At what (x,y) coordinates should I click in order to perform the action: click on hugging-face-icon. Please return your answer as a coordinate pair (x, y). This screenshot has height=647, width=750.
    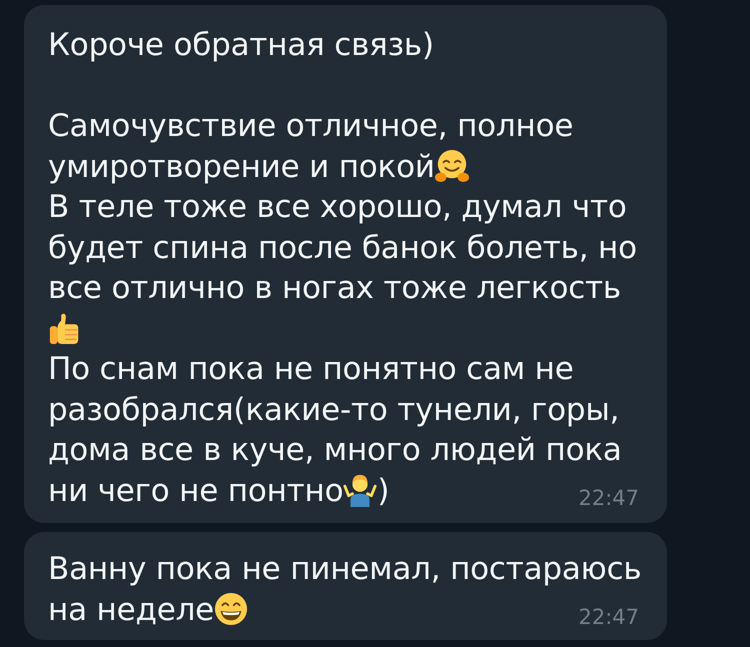
    Looking at the image, I should click on (451, 165).